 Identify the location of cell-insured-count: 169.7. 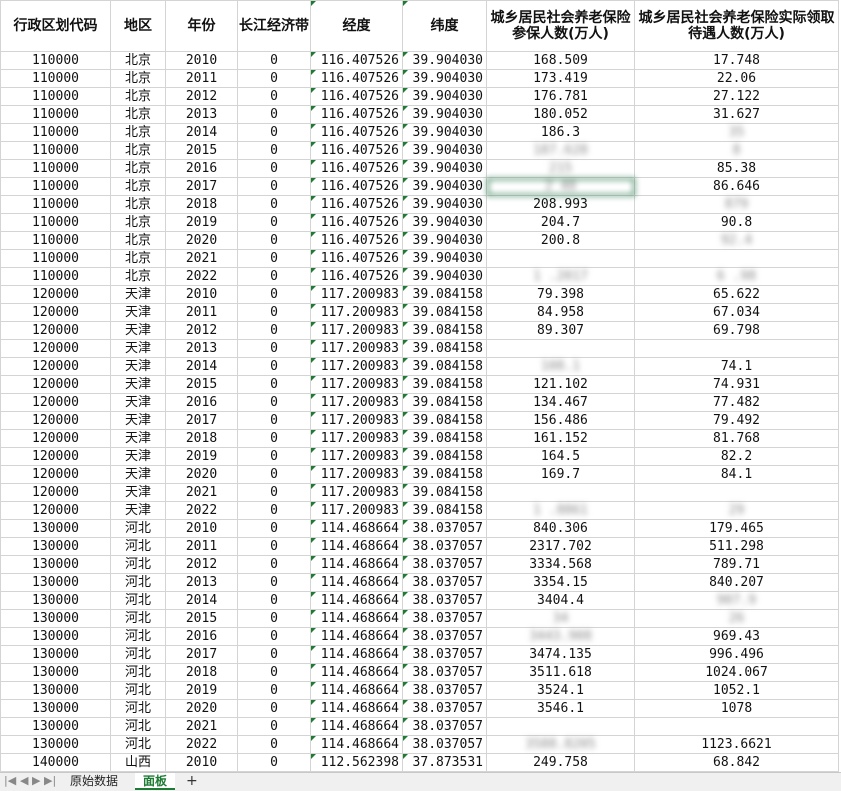
(560, 474).